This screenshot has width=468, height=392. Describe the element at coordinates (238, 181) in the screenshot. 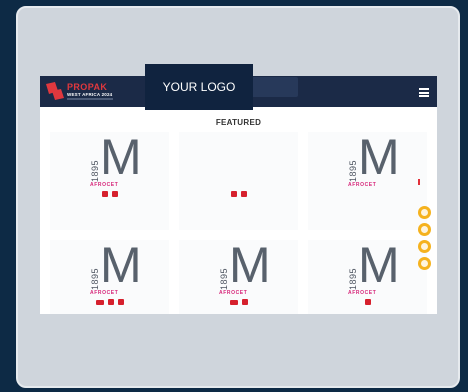

I see `featured-tile` at that location.